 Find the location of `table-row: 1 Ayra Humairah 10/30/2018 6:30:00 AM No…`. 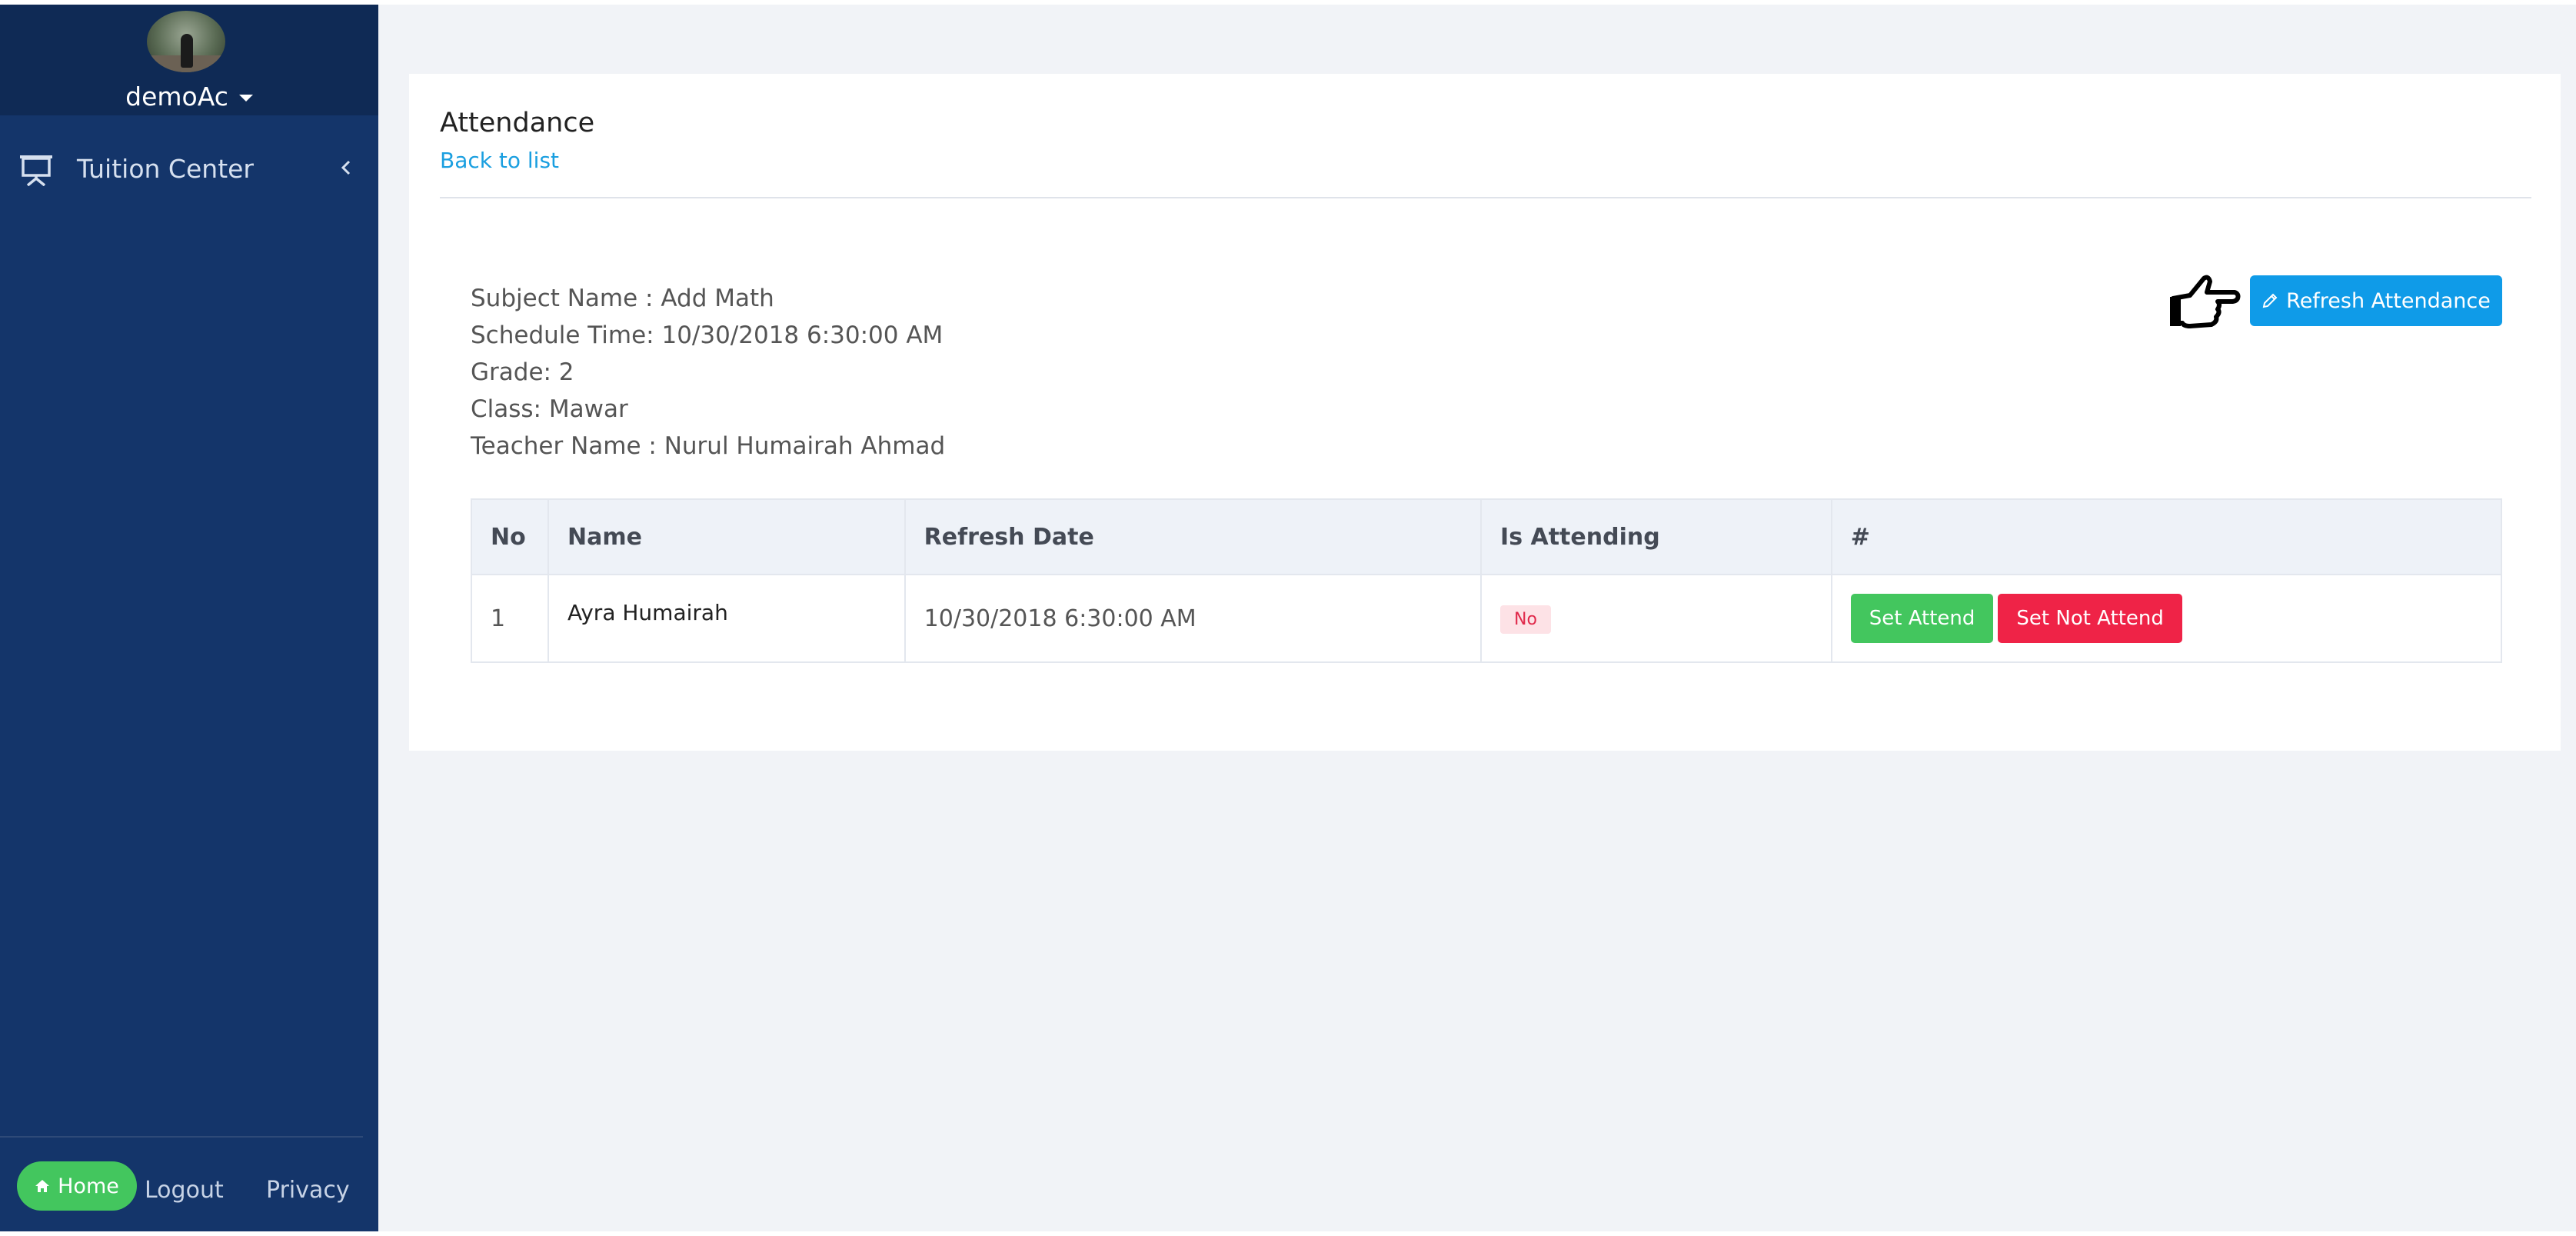

table-row: 1 Ayra Humairah 10/30/2018 6:30:00 AM No… is located at coordinates (1487, 618).